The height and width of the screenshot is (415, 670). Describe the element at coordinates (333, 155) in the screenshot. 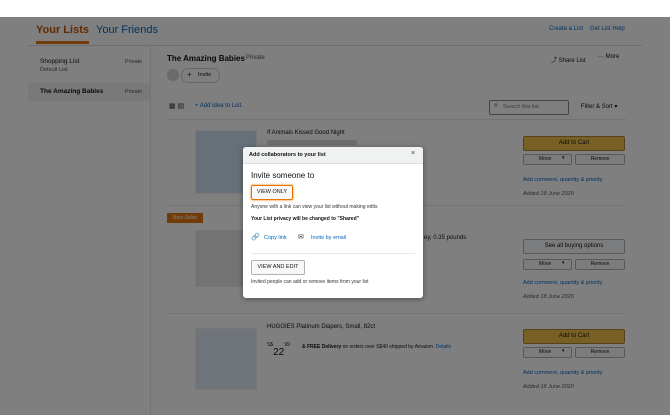

I see `dialog-header: Add collaborators to your list ×` at that location.